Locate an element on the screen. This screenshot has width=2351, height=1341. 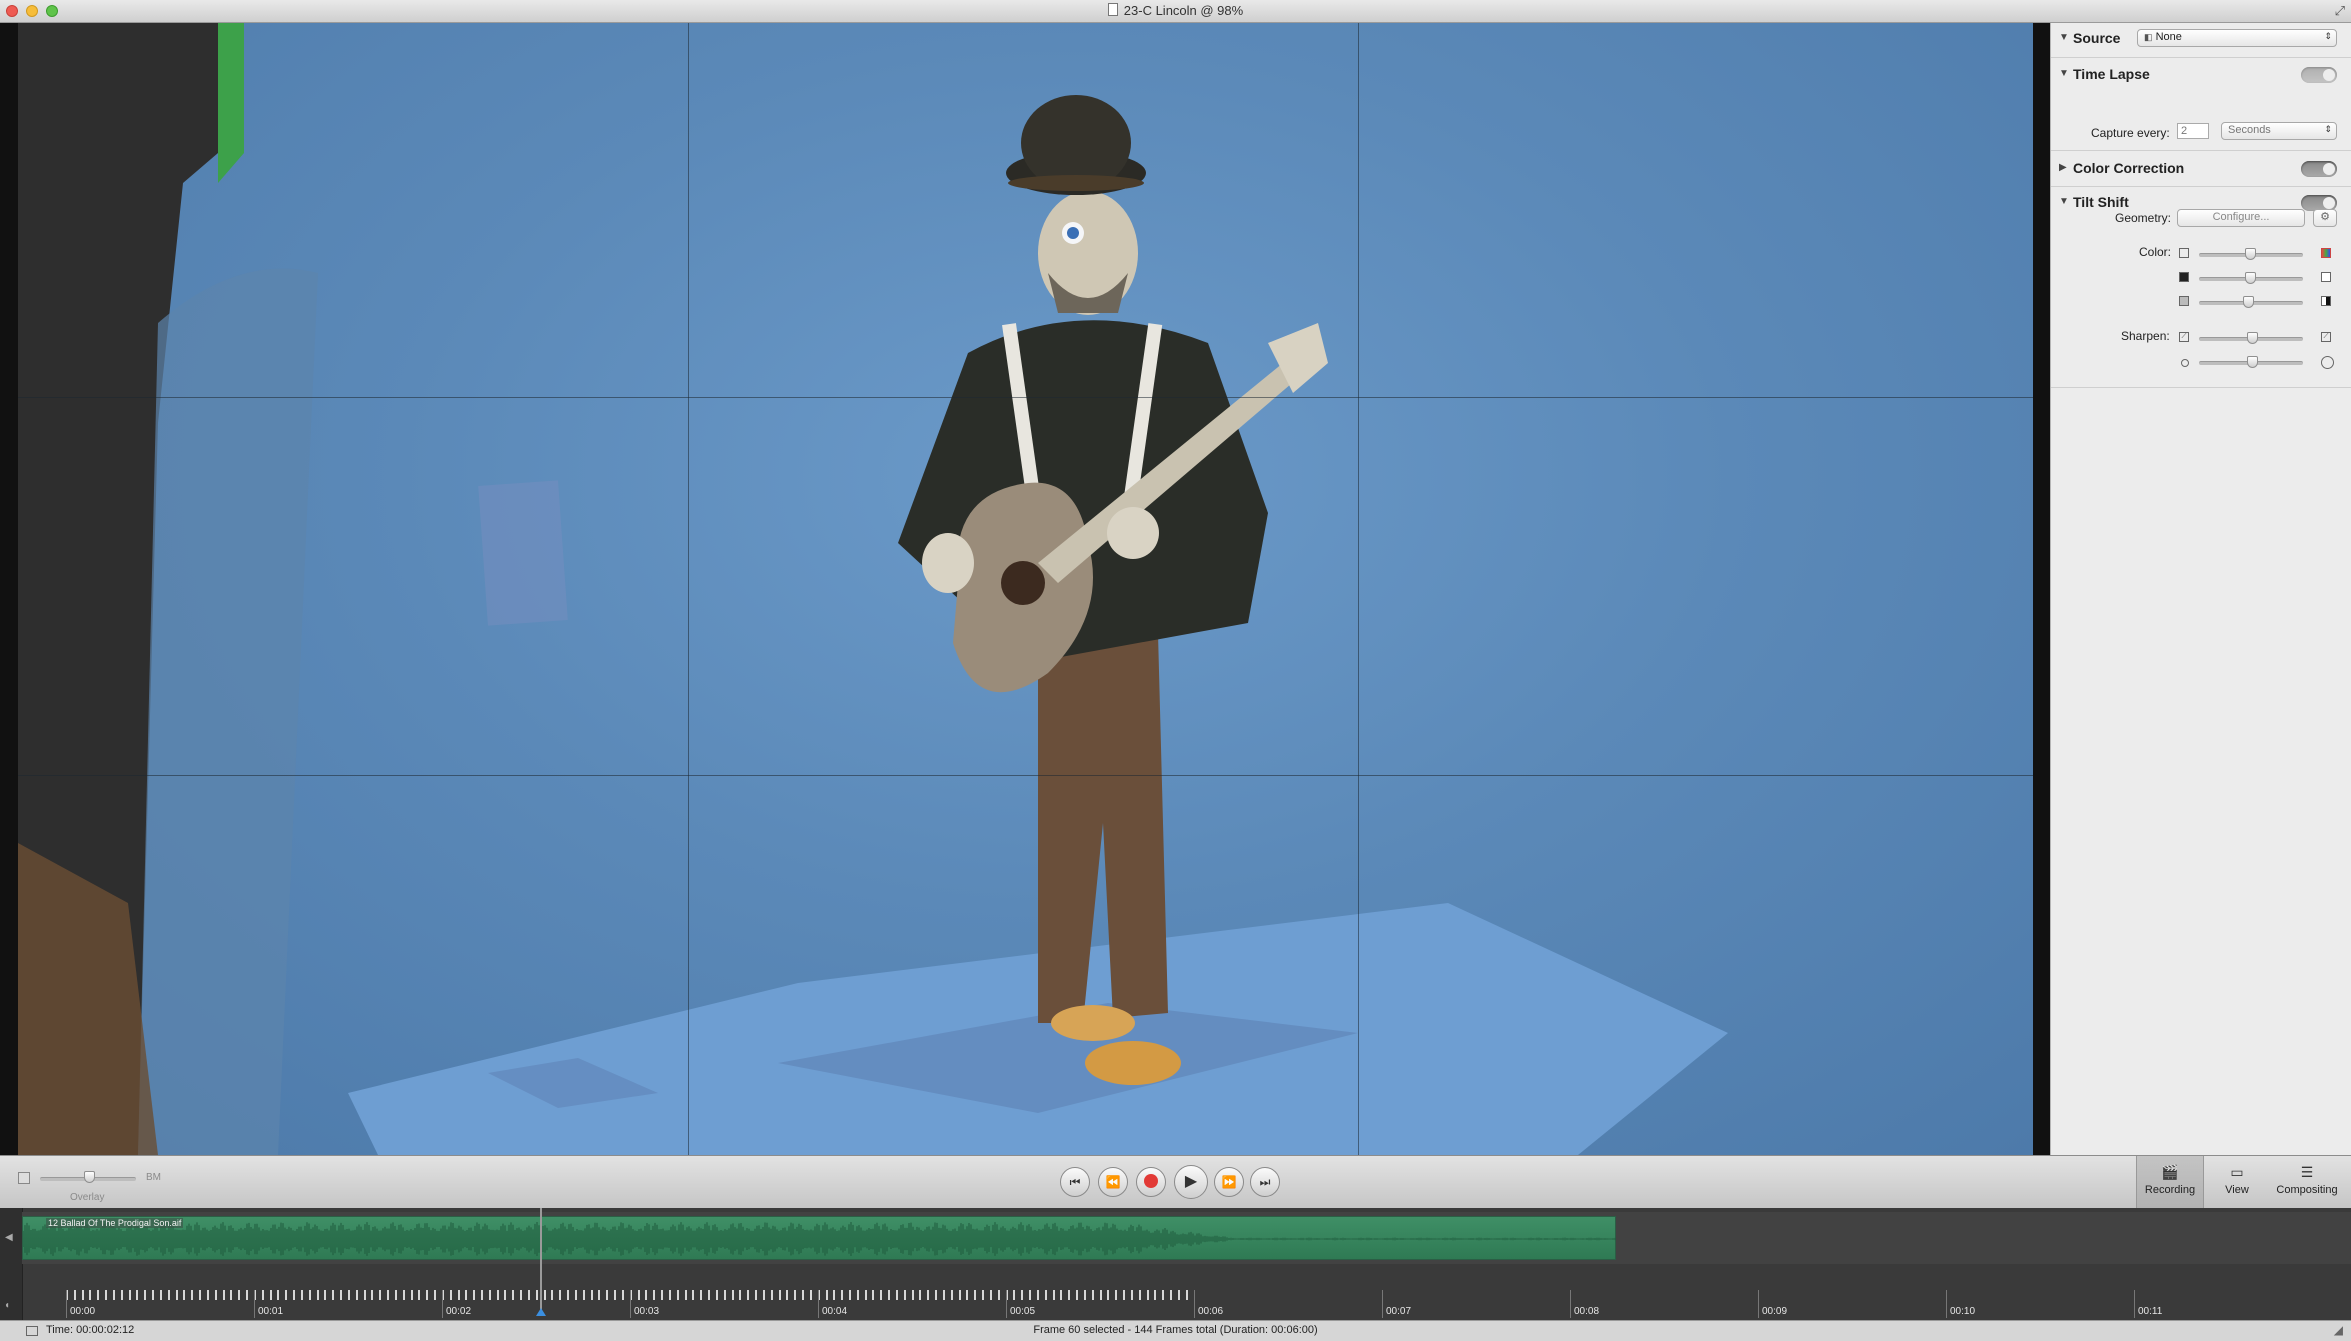
mode-label: View is located at coordinates (2237, 1190).